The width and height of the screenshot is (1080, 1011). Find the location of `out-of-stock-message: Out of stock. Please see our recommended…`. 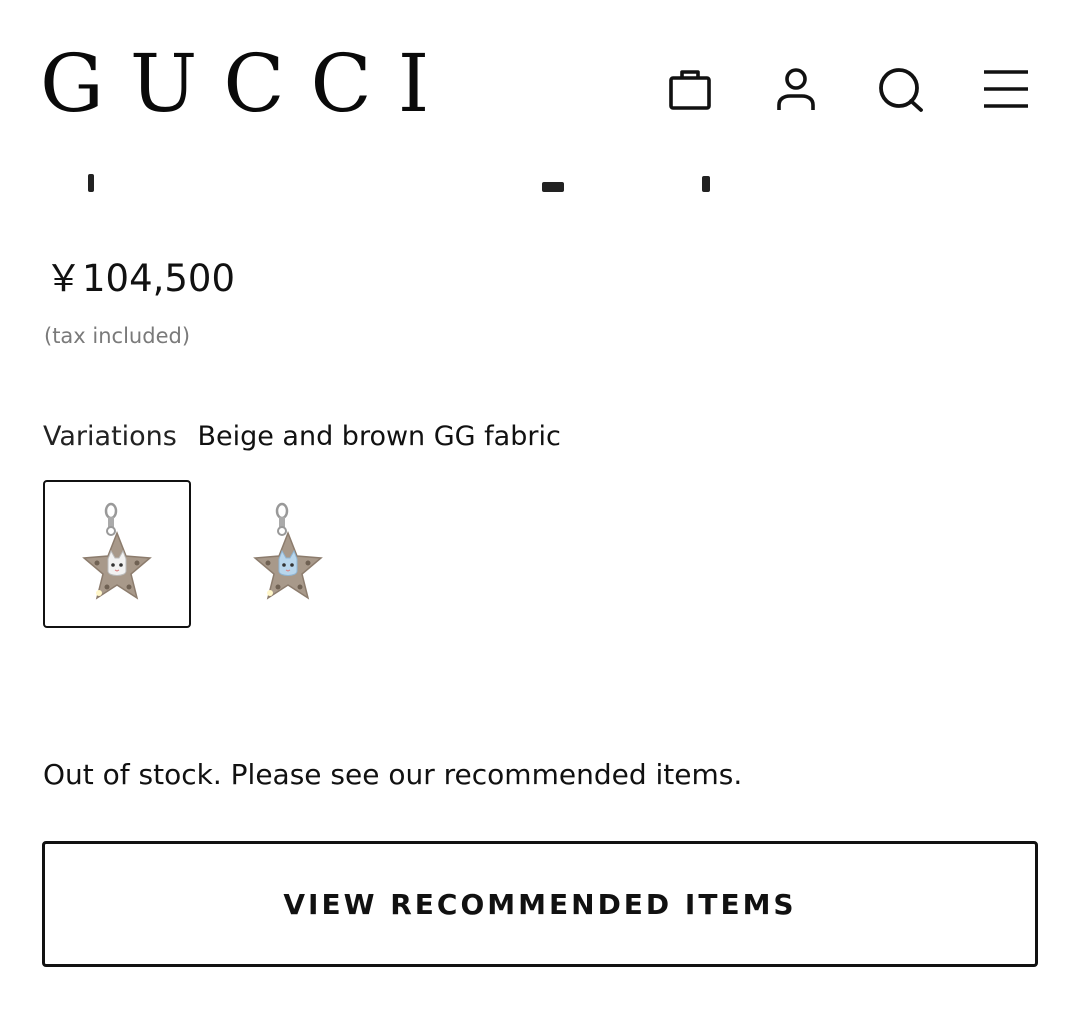

out-of-stock-message: Out of stock. Please see our recommended… is located at coordinates (393, 774).